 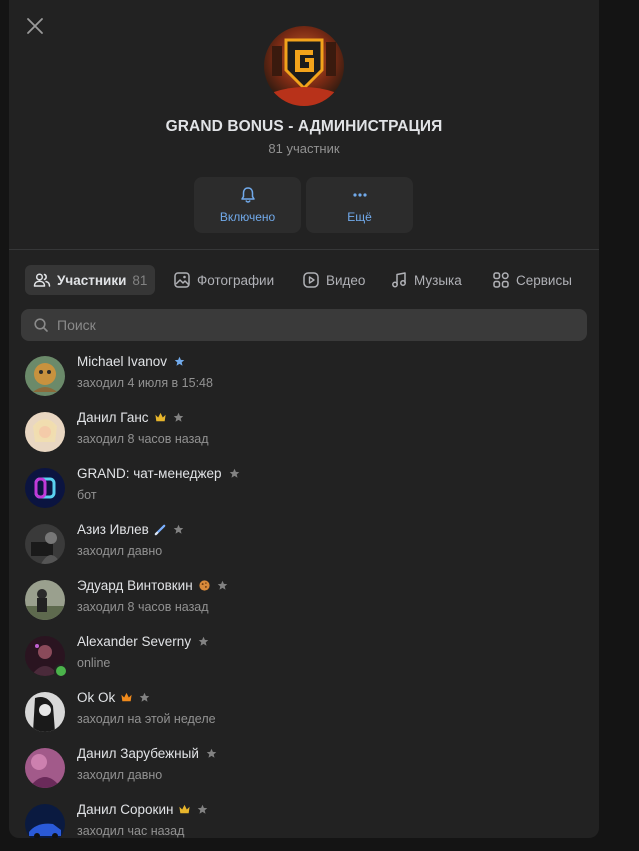 I want to click on members-count: 81 участник, so click(x=304, y=148).